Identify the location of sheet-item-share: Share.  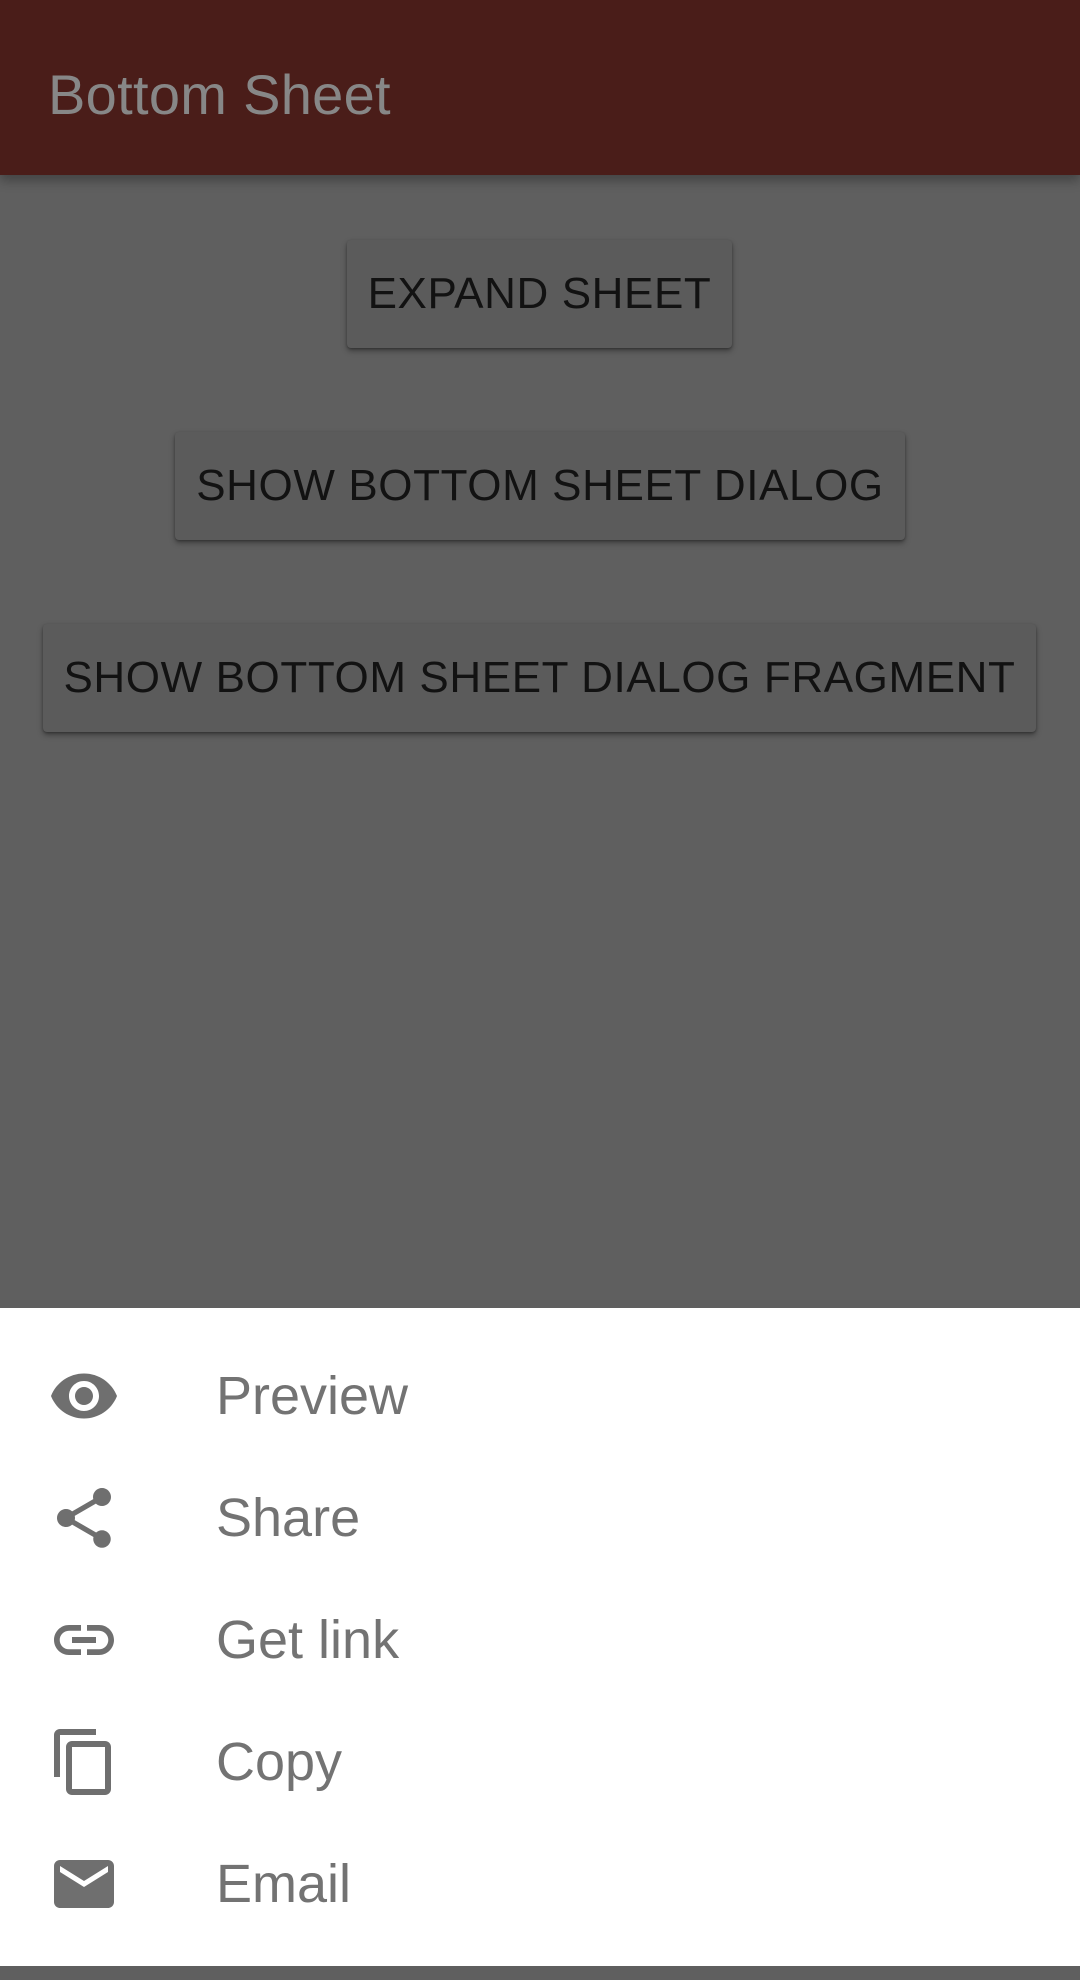
(540, 1518).